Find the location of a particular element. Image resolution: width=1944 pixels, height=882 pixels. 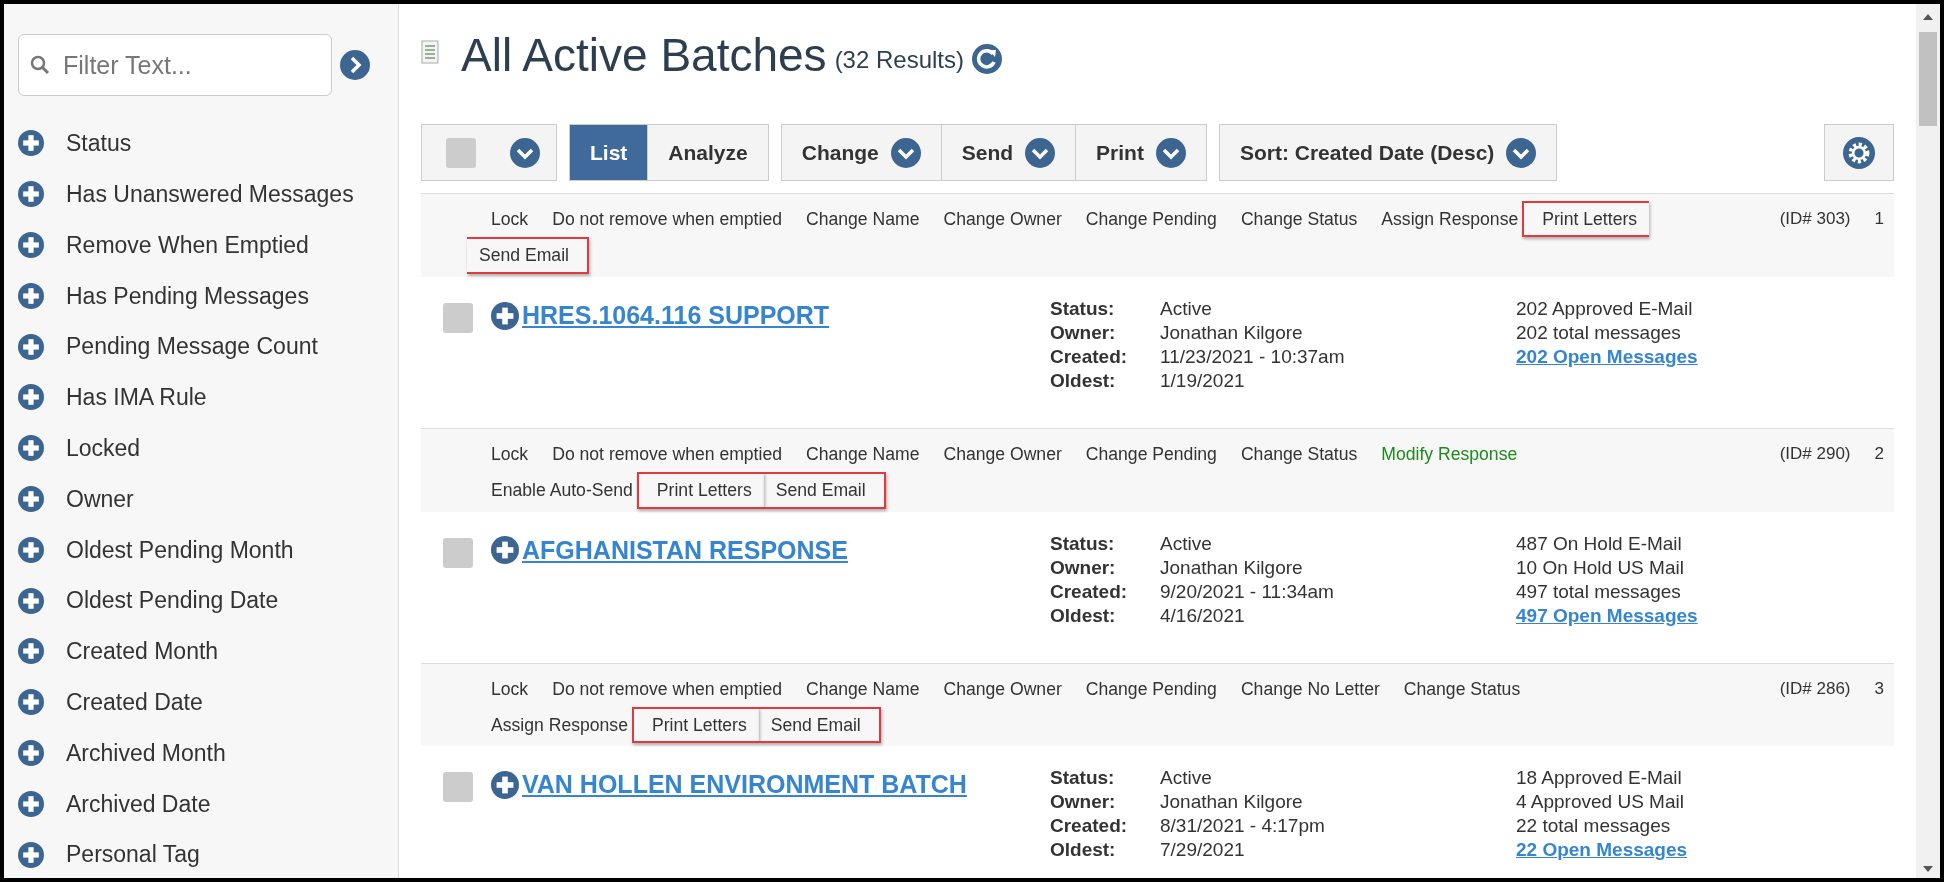

dropdown-icon is located at coordinates (1170, 152).